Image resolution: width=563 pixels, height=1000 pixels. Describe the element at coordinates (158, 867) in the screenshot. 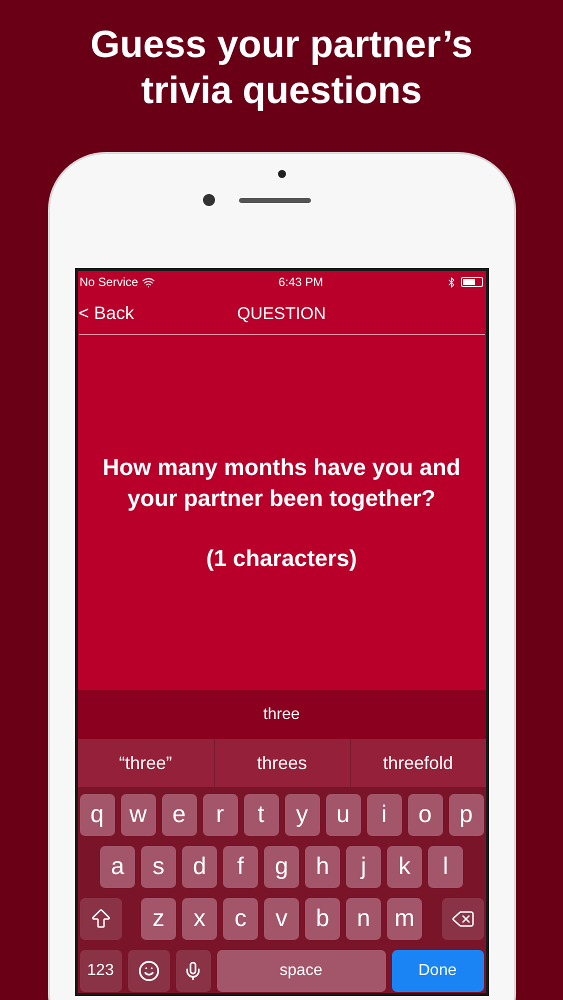

I see `keyboard-key: s` at that location.